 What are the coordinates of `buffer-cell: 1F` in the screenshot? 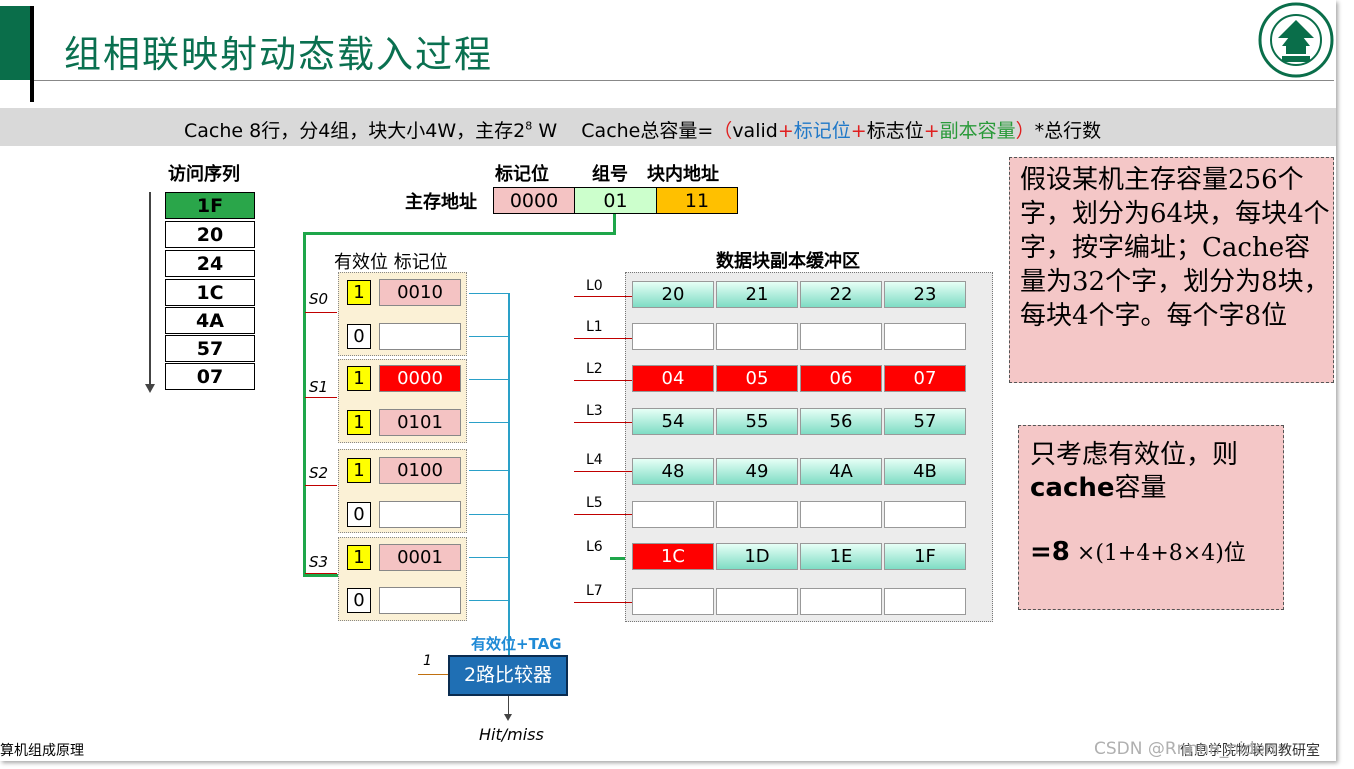 It's located at (925, 556).